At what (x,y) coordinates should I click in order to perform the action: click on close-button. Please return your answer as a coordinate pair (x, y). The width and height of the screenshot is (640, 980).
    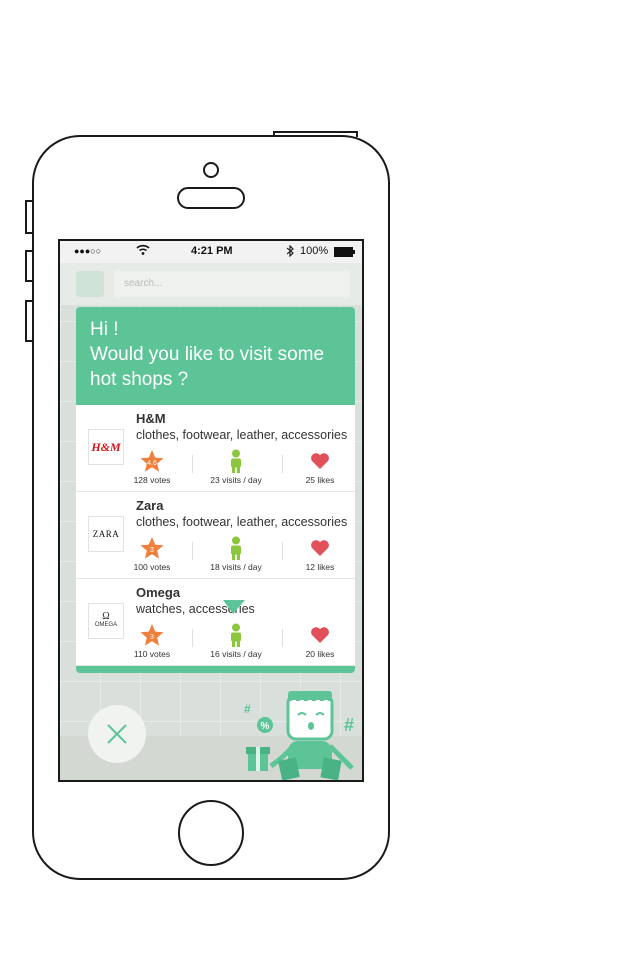
    Looking at the image, I should click on (117, 734).